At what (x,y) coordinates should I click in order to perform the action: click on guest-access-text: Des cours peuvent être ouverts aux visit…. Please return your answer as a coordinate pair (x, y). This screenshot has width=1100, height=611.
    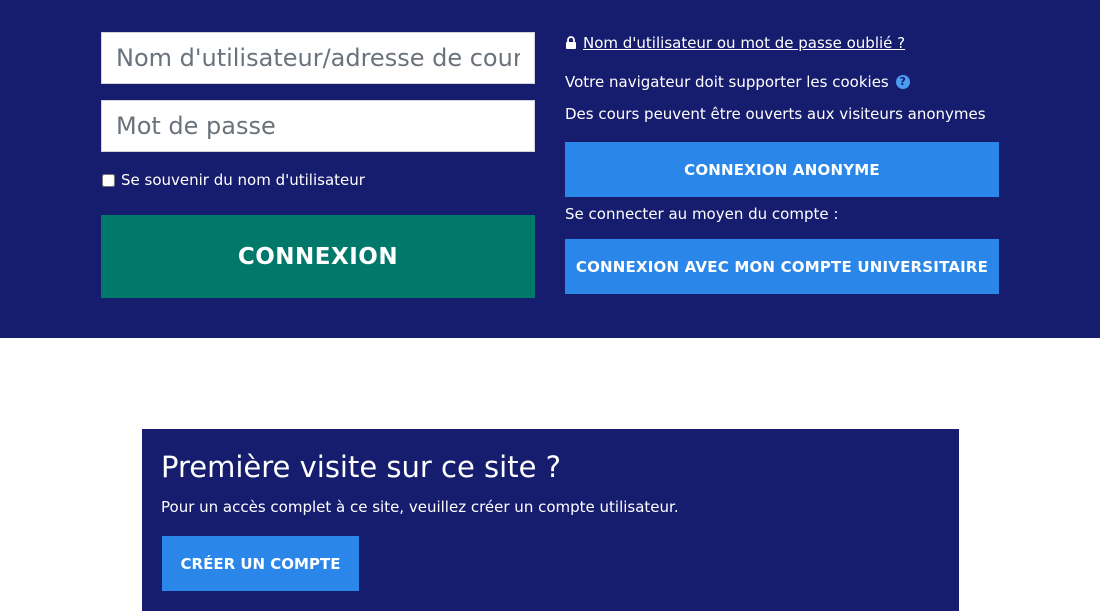
    Looking at the image, I should click on (775, 114).